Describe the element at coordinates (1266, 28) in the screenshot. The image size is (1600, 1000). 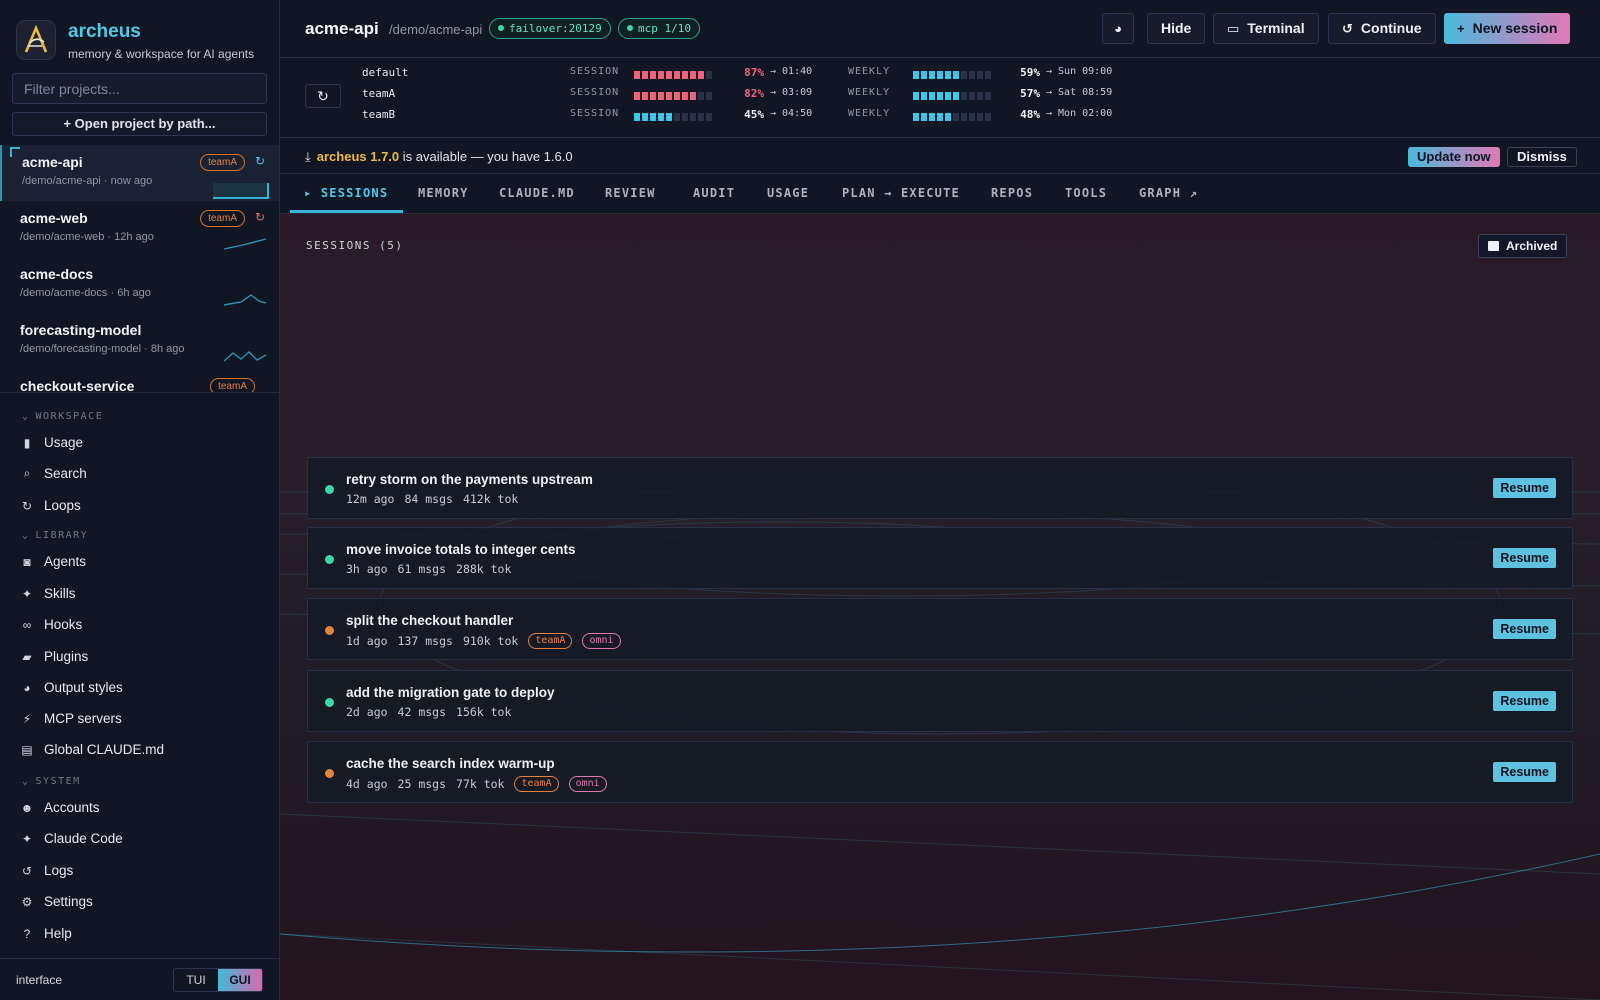
I see `terminal-button: ▭ Terminal` at that location.